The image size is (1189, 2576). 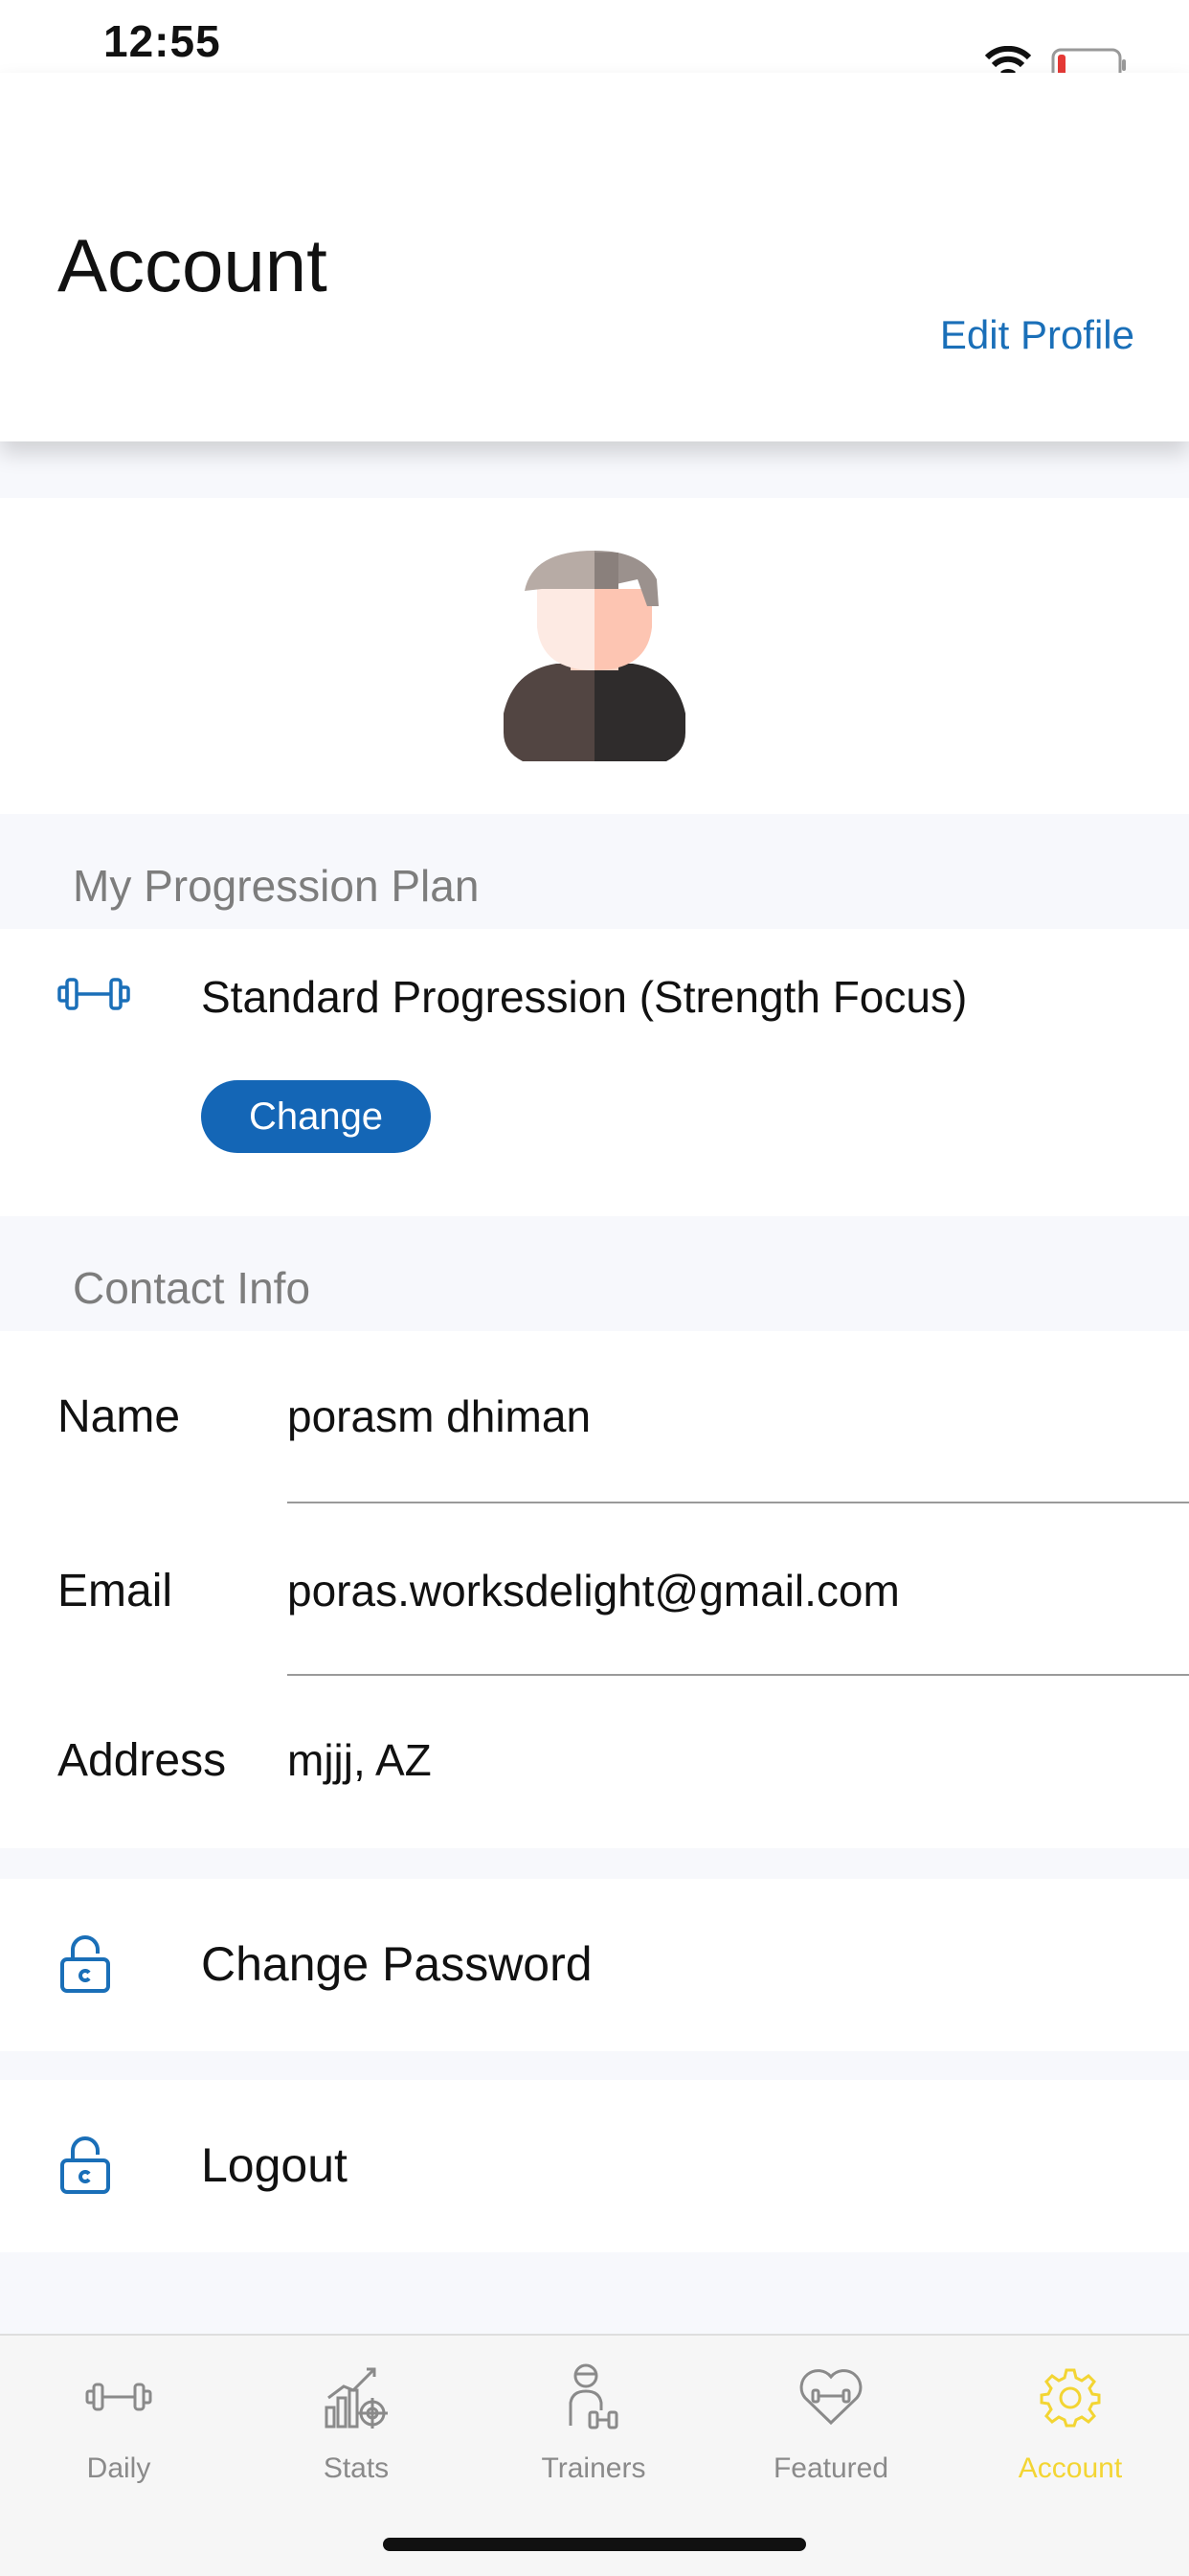 What do you see at coordinates (192, 265) in the screenshot?
I see `page-title: Account` at bounding box center [192, 265].